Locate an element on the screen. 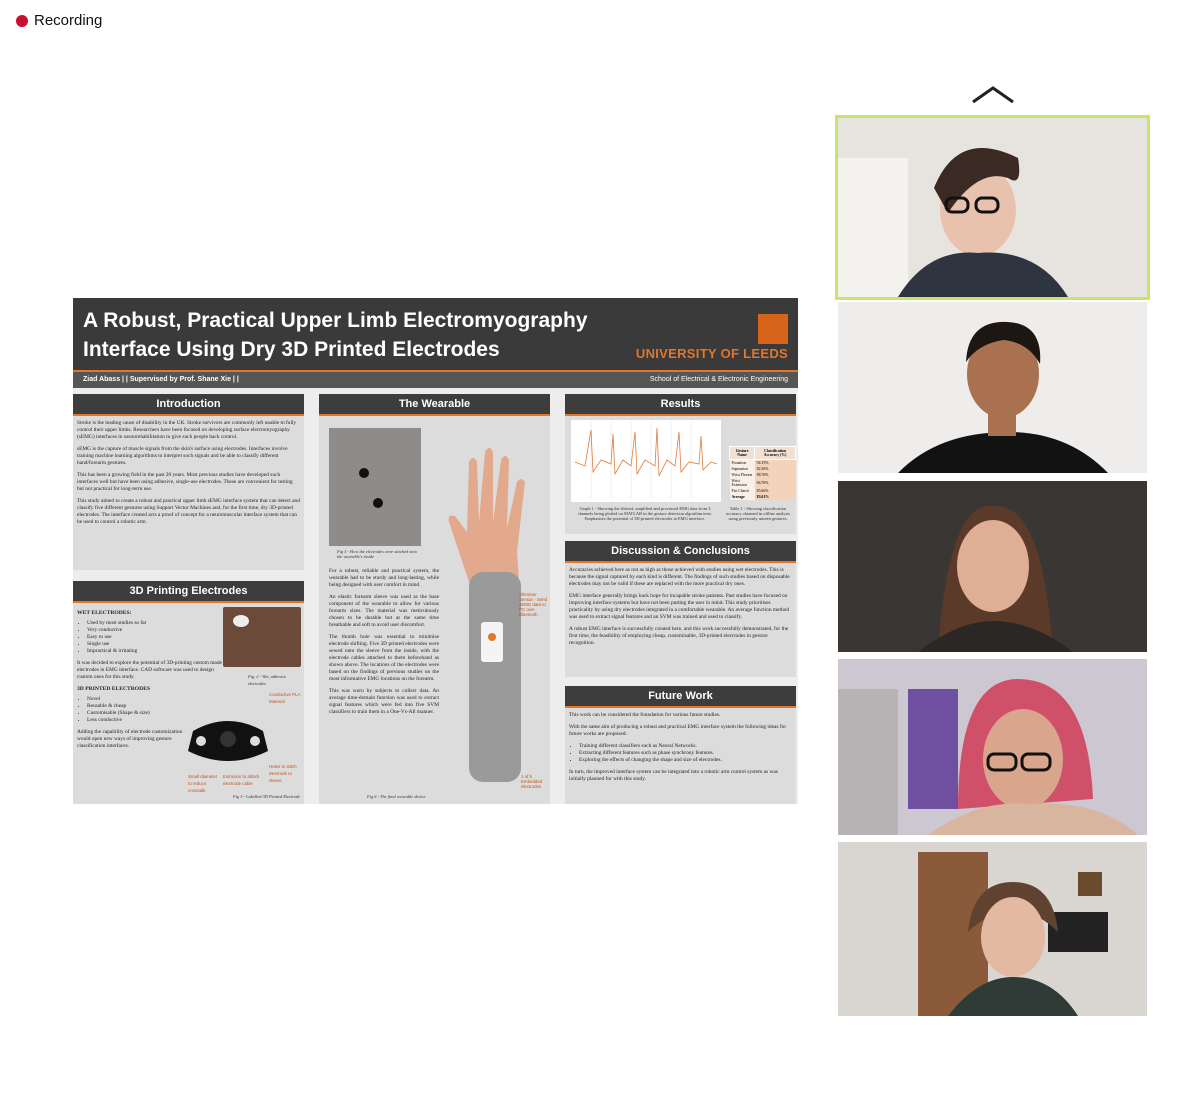  list-item: Single use is located at coordinates (154, 644).